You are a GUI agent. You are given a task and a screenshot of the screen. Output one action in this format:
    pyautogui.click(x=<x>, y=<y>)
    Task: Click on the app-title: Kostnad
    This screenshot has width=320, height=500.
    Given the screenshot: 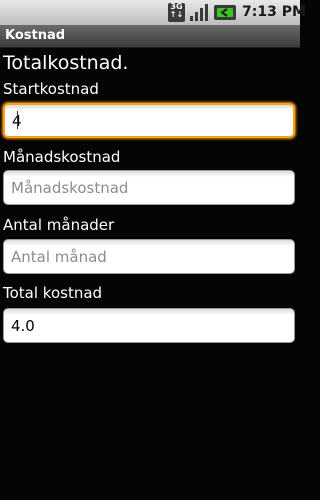 What is the action you would take?
    pyautogui.click(x=35, y=35)
    